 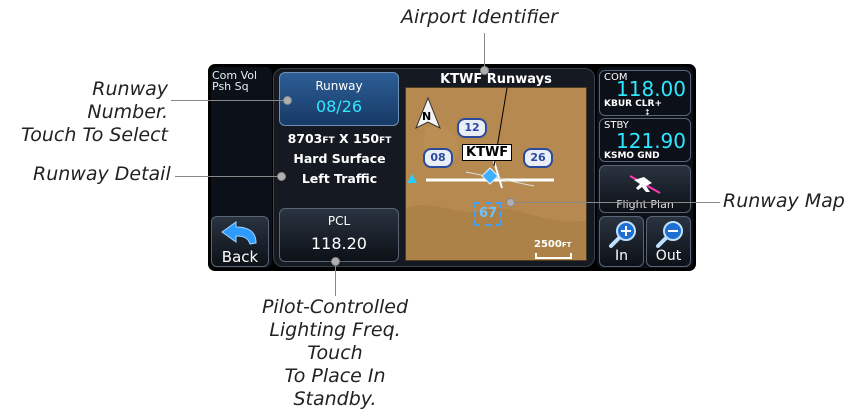 I want to click on marker-67: 67, so click(x=488, y=214).